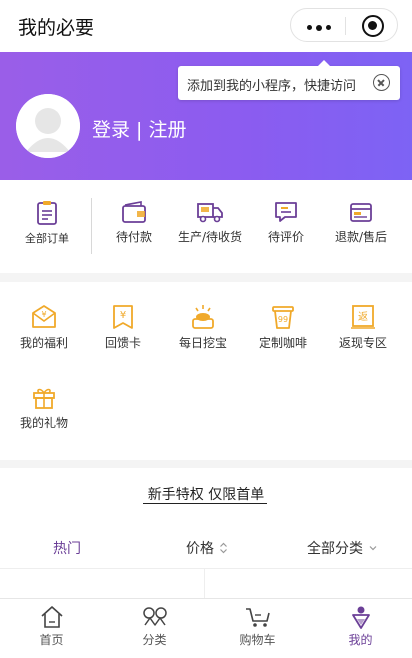  I want to click on comment-icon, so click(286, 212).